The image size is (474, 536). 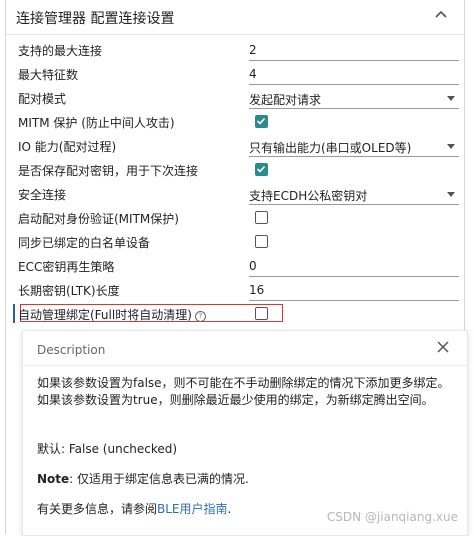 What do you see at coordinates (261, 313) in the screenshot?
I see `auto-manage-bonding-checkbox` at bounding box center [261, 313].